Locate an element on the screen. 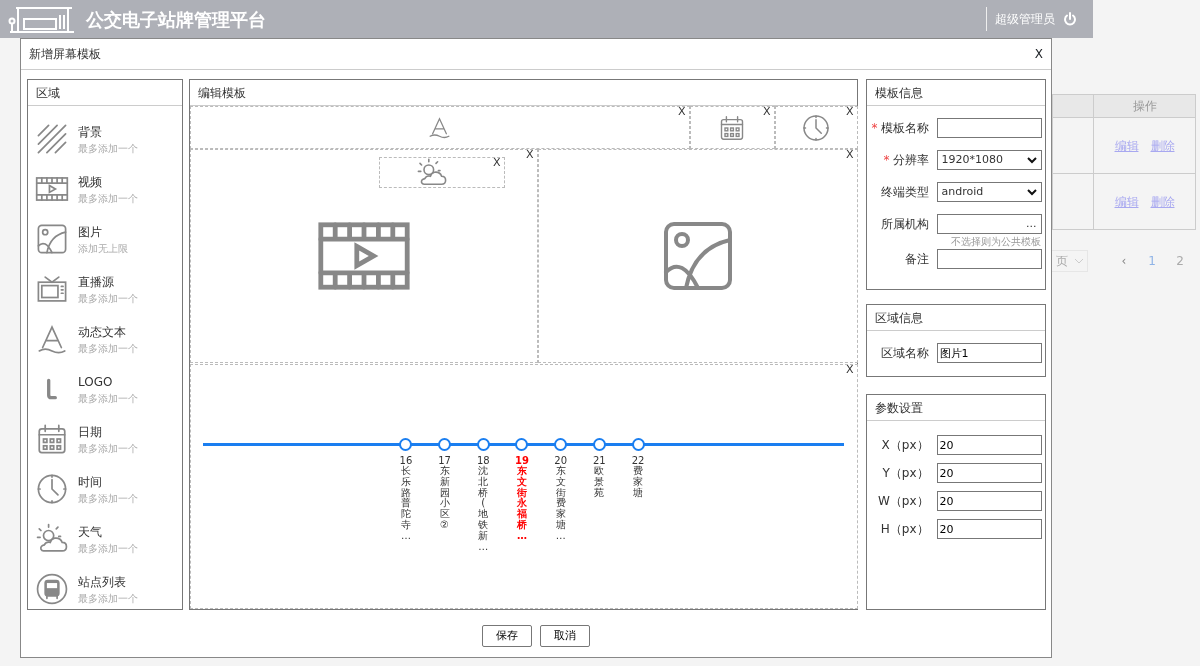  palette-item: 图片 添加无上限 is located at coordinates (105, 239).